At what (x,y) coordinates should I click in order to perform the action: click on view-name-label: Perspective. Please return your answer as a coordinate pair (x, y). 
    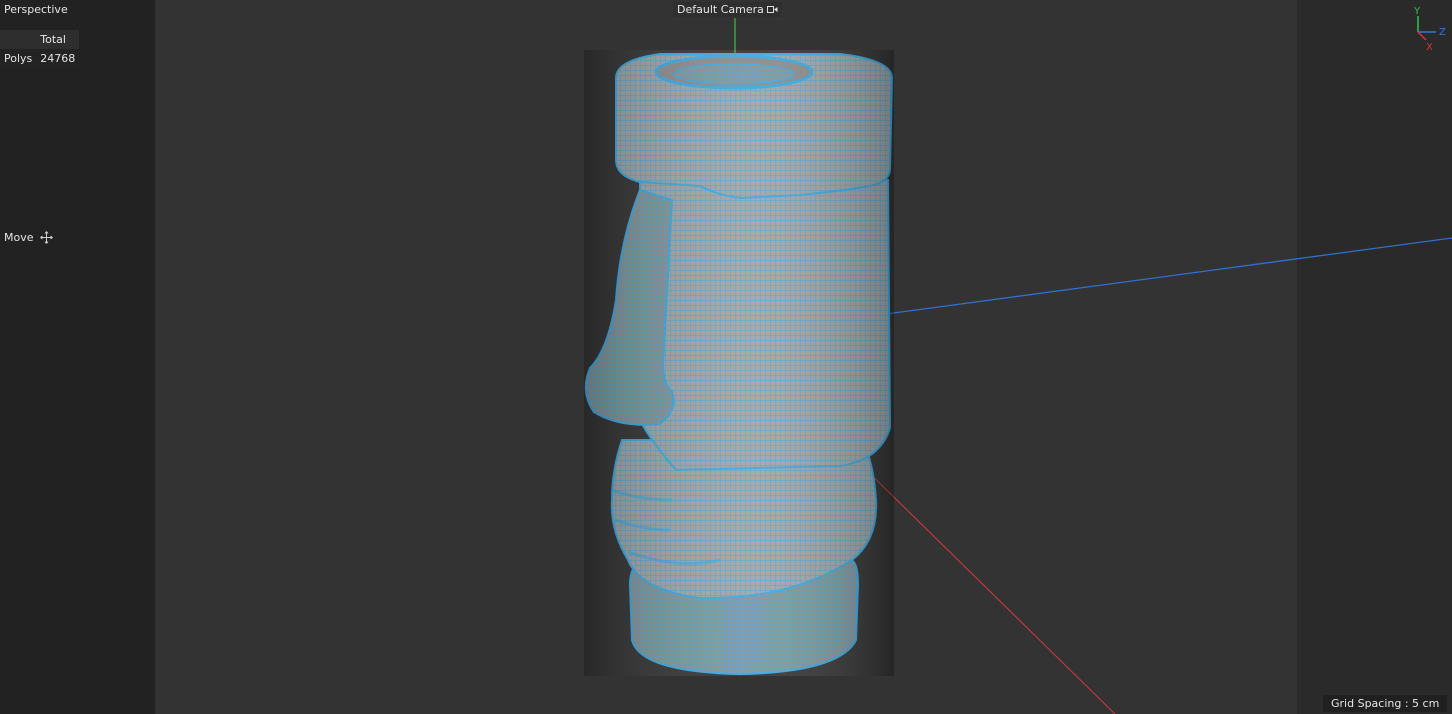
    Looking at the image, I should click on (36, 9).